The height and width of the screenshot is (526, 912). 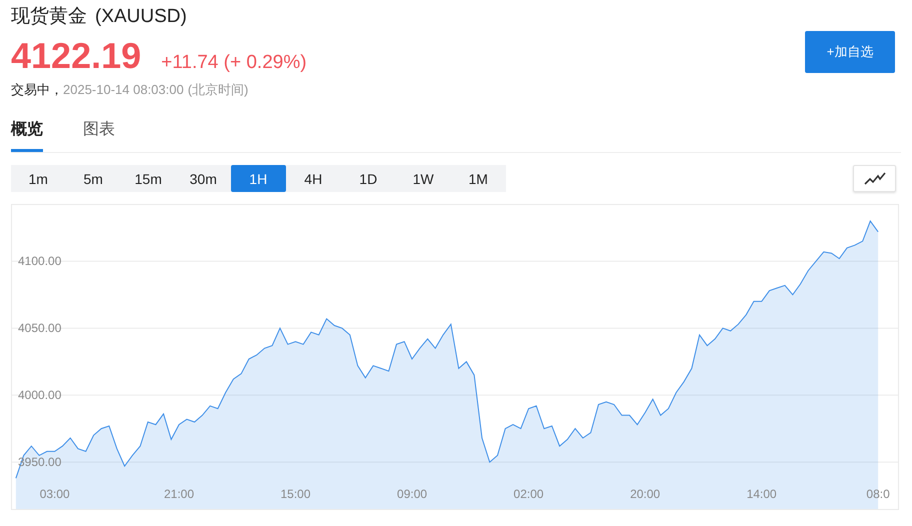 I want to click on x-axis-label: 20:00, so click(x=645, y=494).